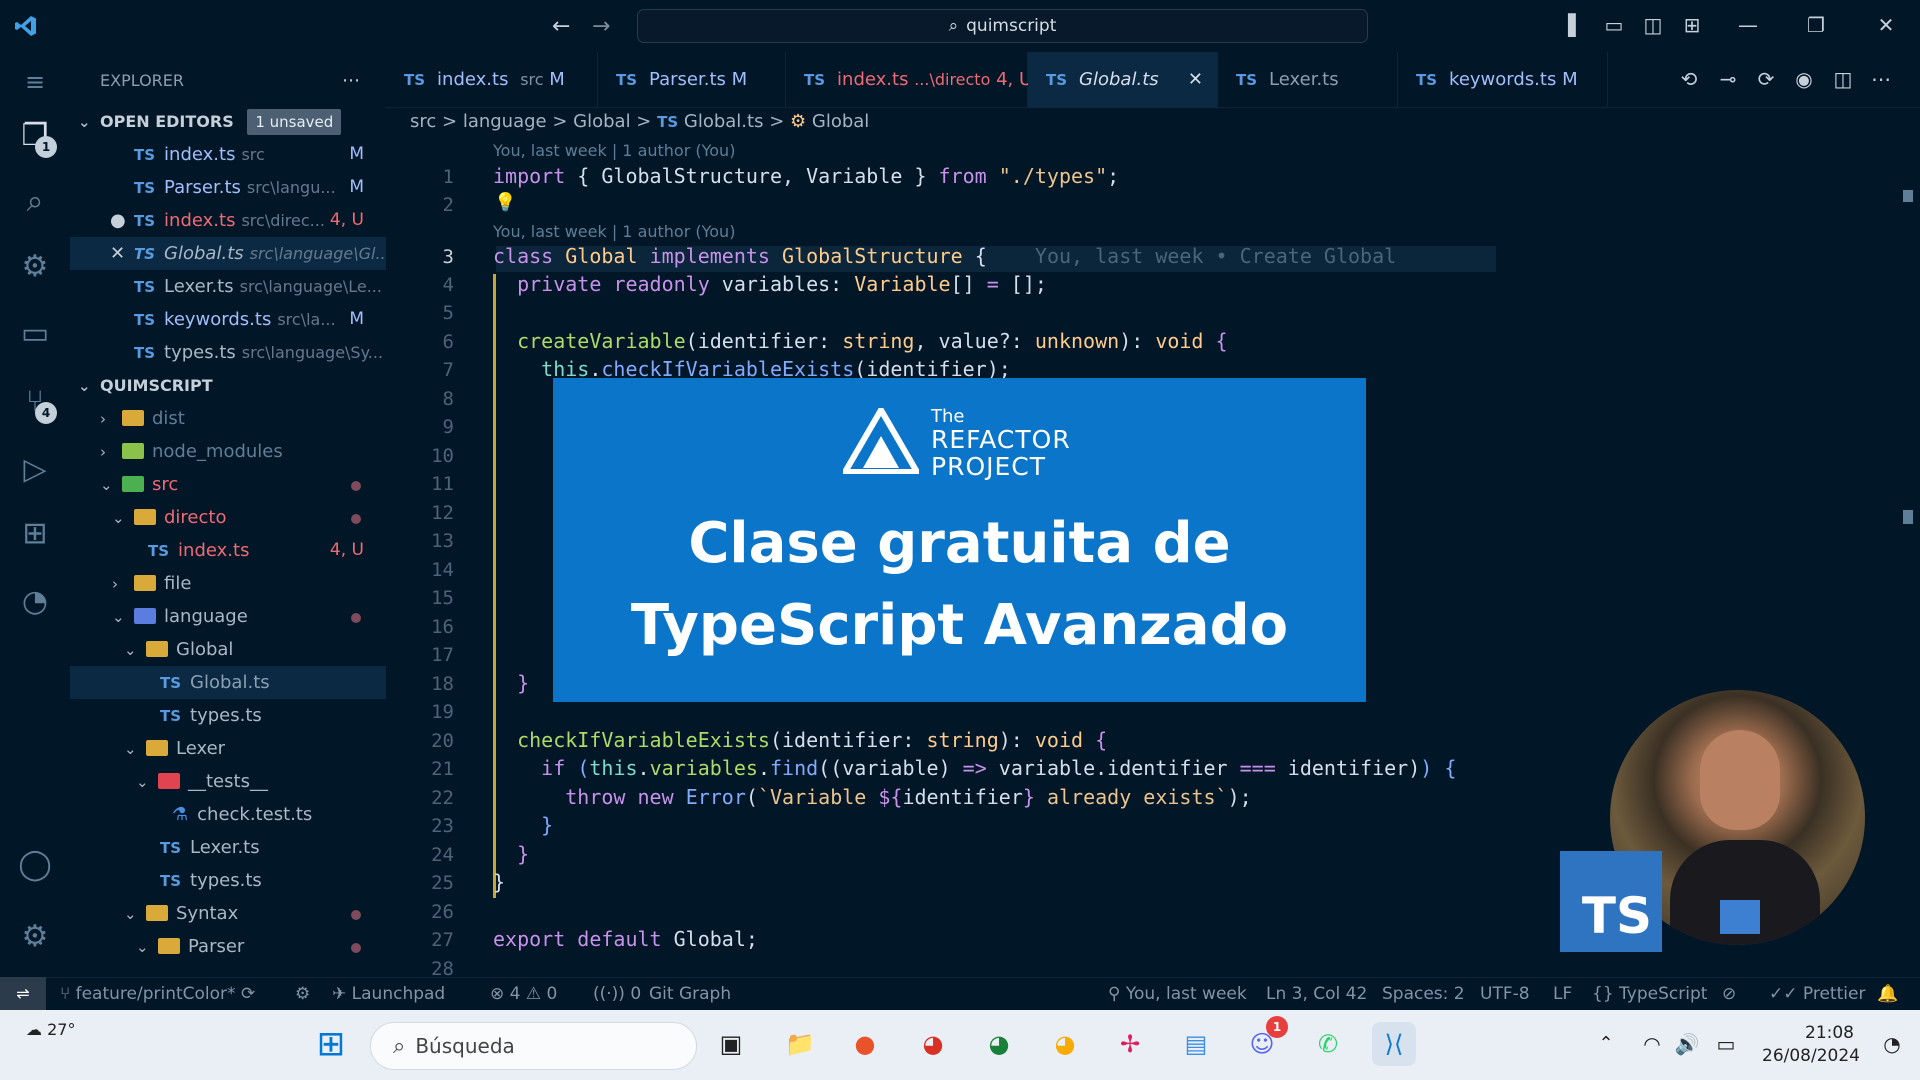  I want to click on tree-folder-syntax: ⌄ Syntax, so click(228, 913).